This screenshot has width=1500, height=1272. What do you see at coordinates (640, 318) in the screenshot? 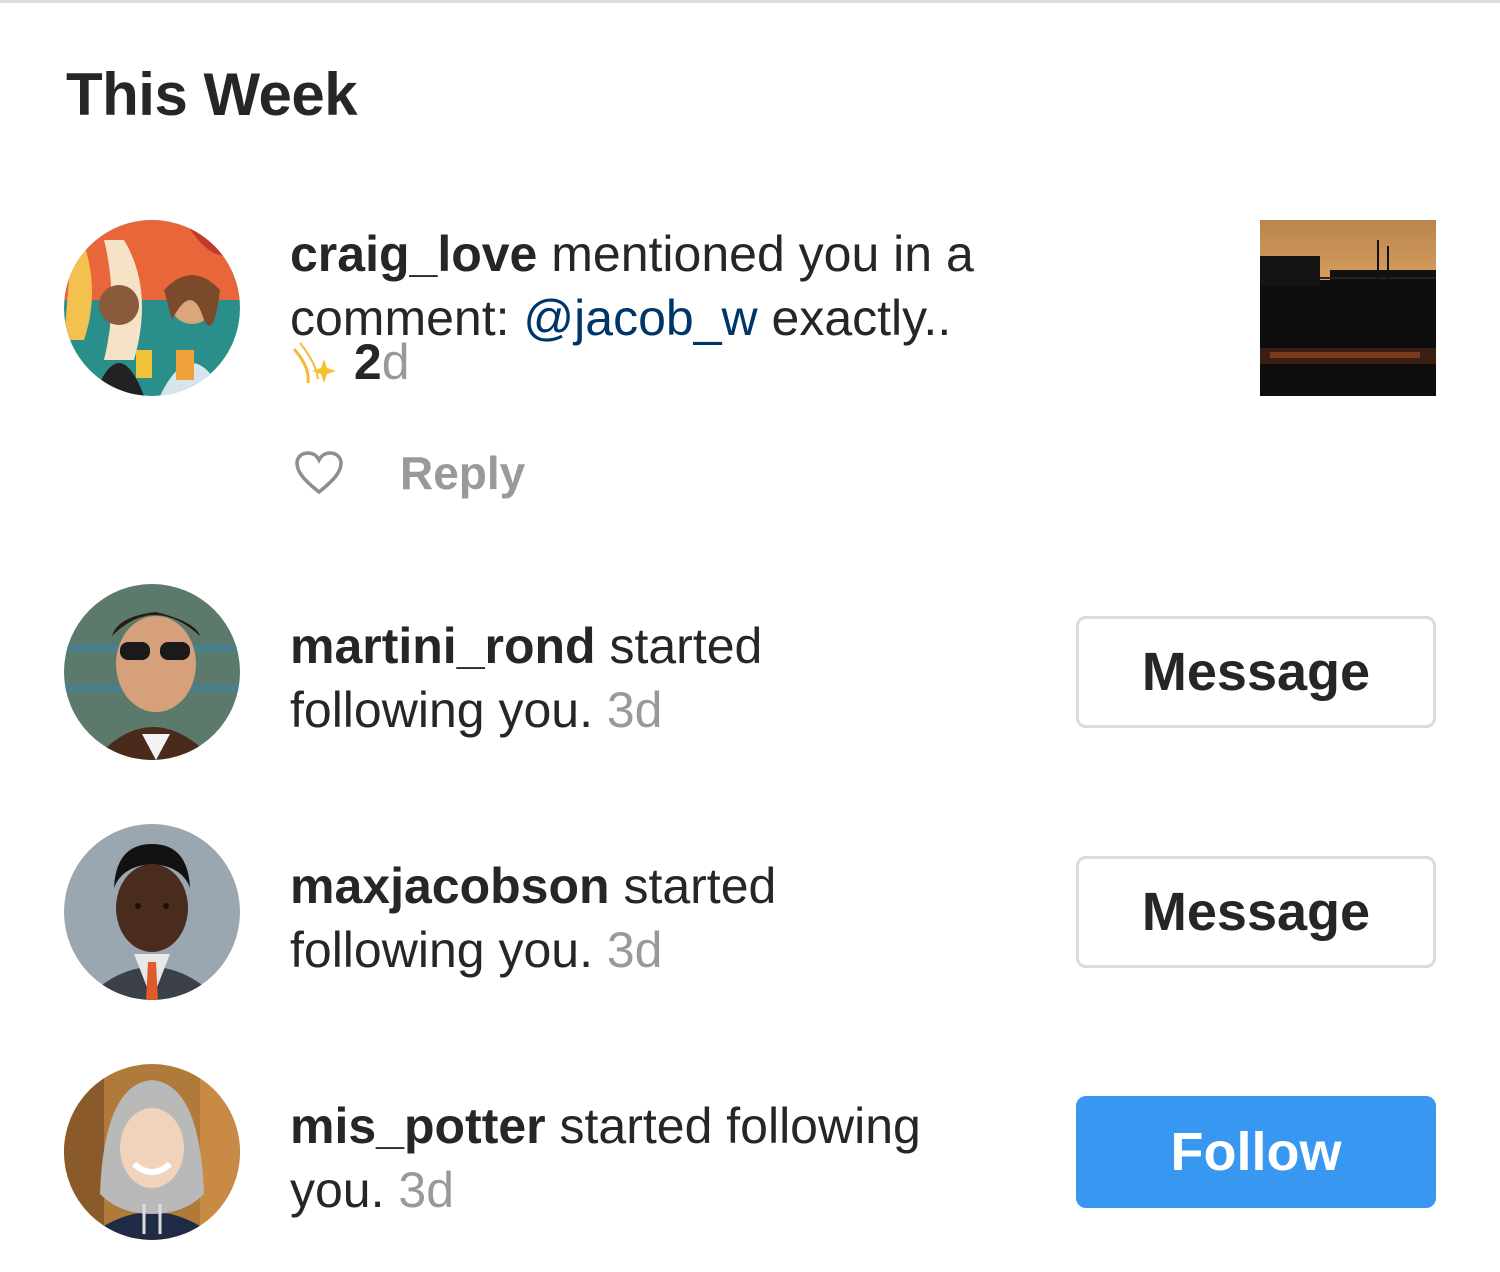
I see `mention-link: @jacob_w` at bounding box center [640, 318].